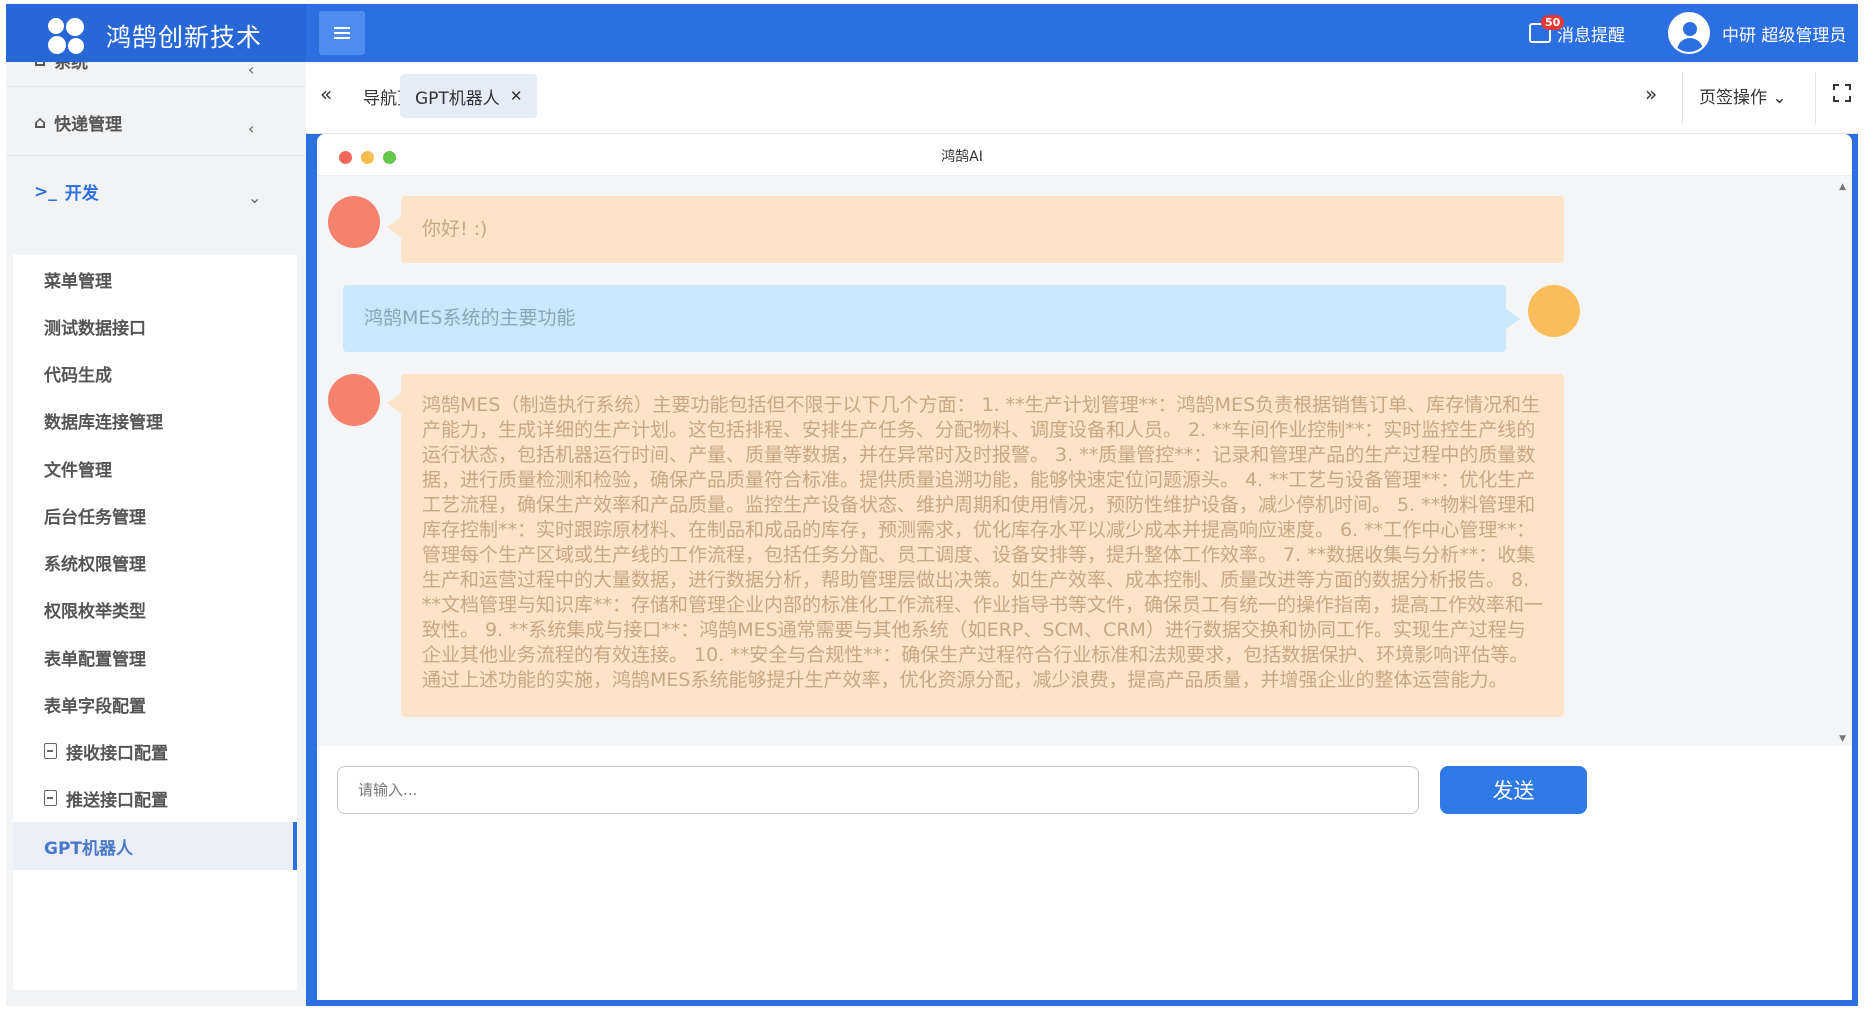 The image size is (1864, 1010). What do you see at coordinates (931, 318) in the screenshot?
I see `message-bubble-user: 鸿鹄MES系统的主要功能` at bounding box center [931, 318].